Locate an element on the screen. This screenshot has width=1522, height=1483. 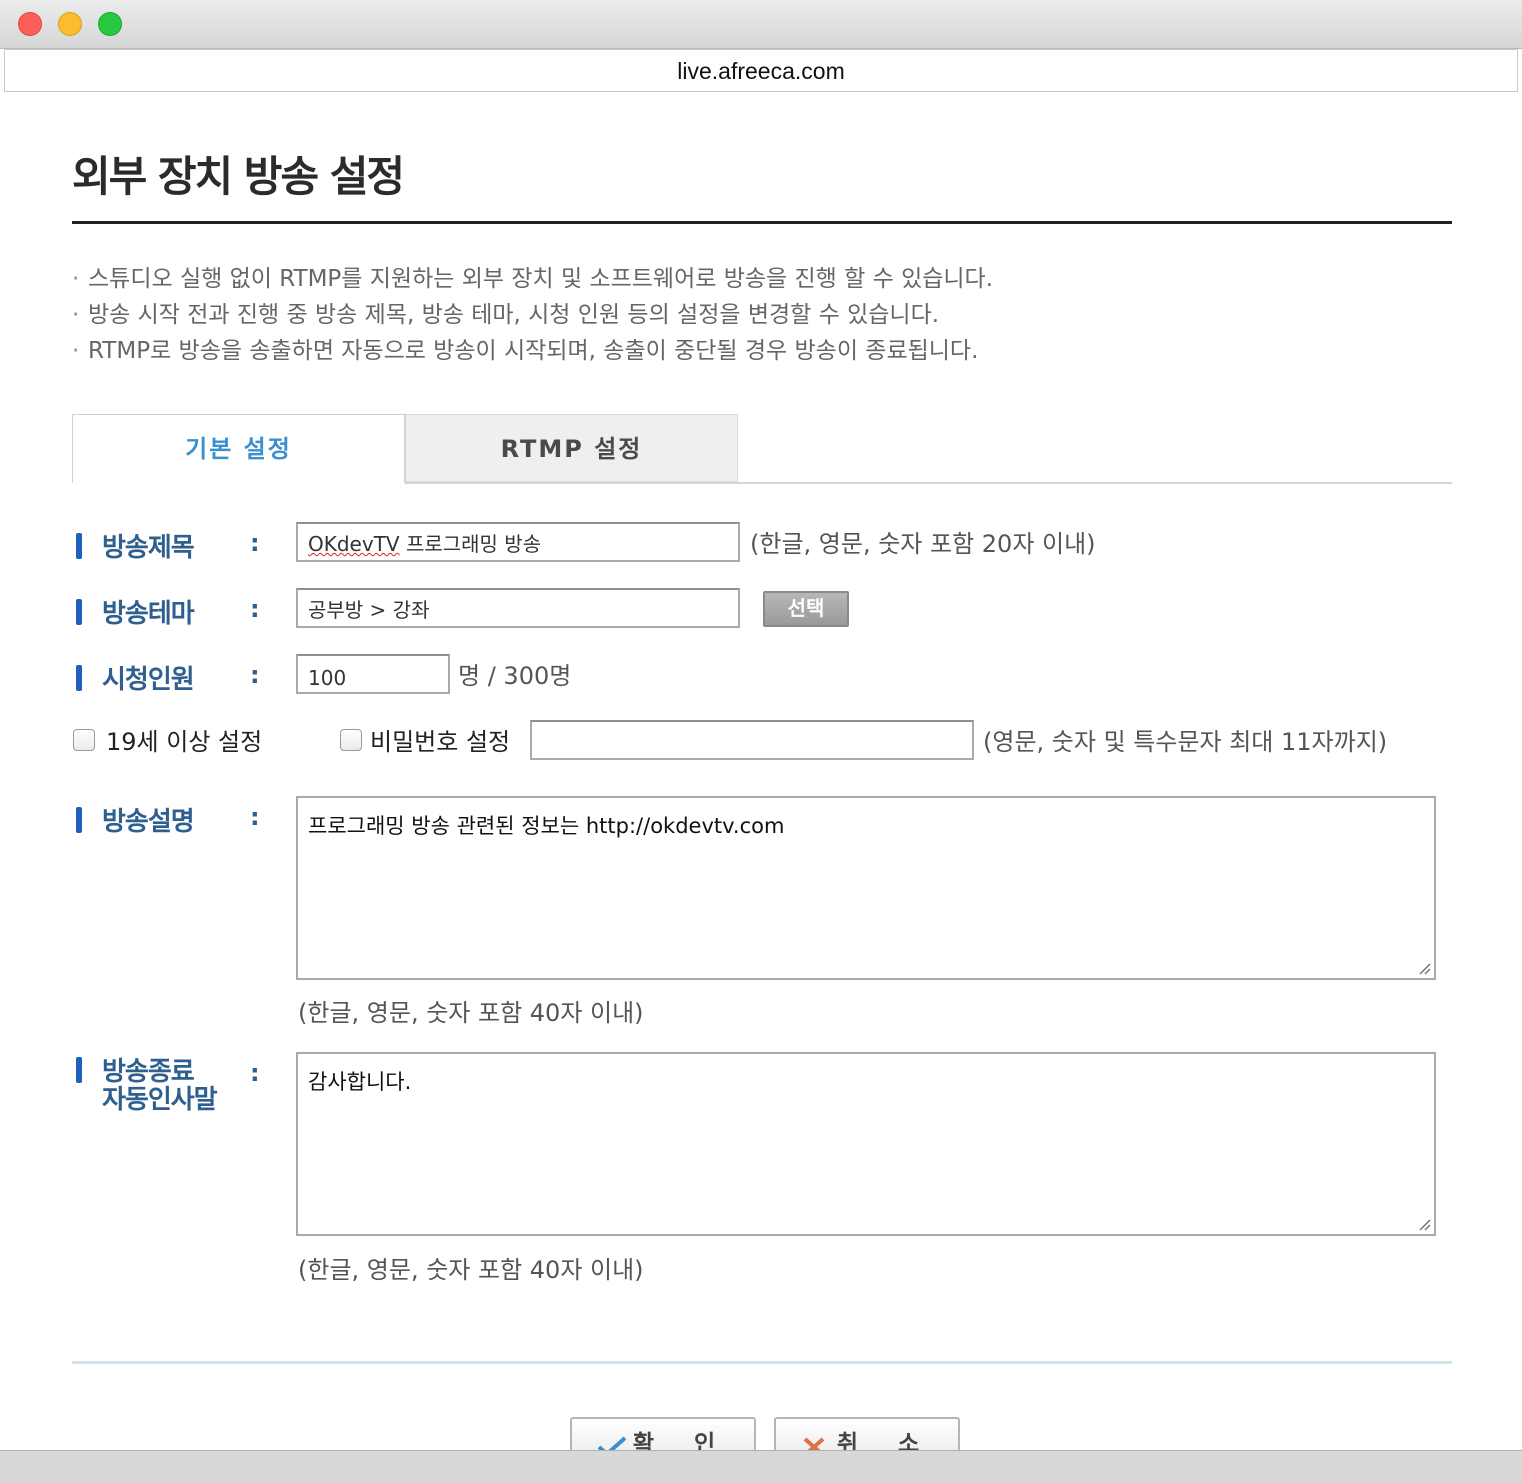
minimize-window-button is located at coordinates (70, 24).